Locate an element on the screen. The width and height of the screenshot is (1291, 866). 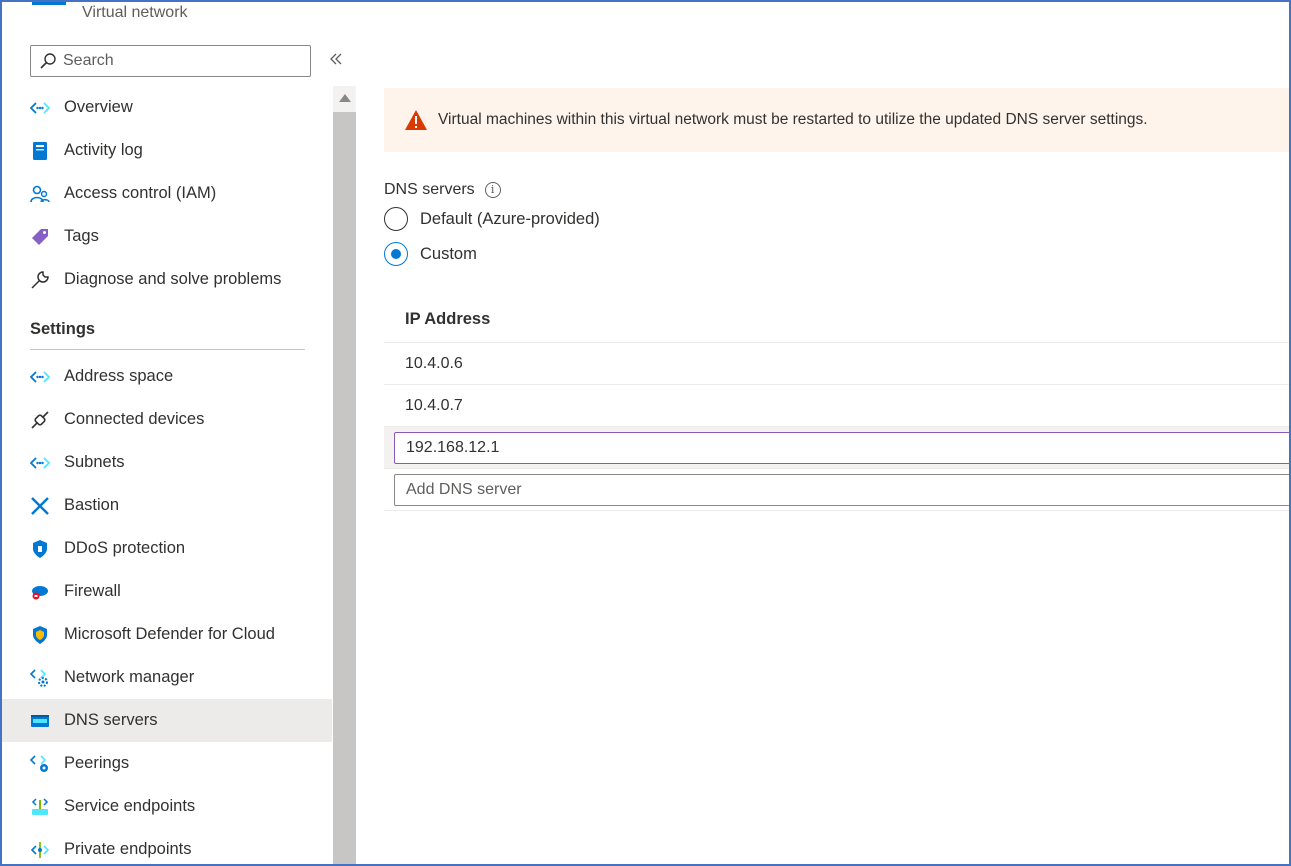
peering-icon is located at coordinates (40, 764).